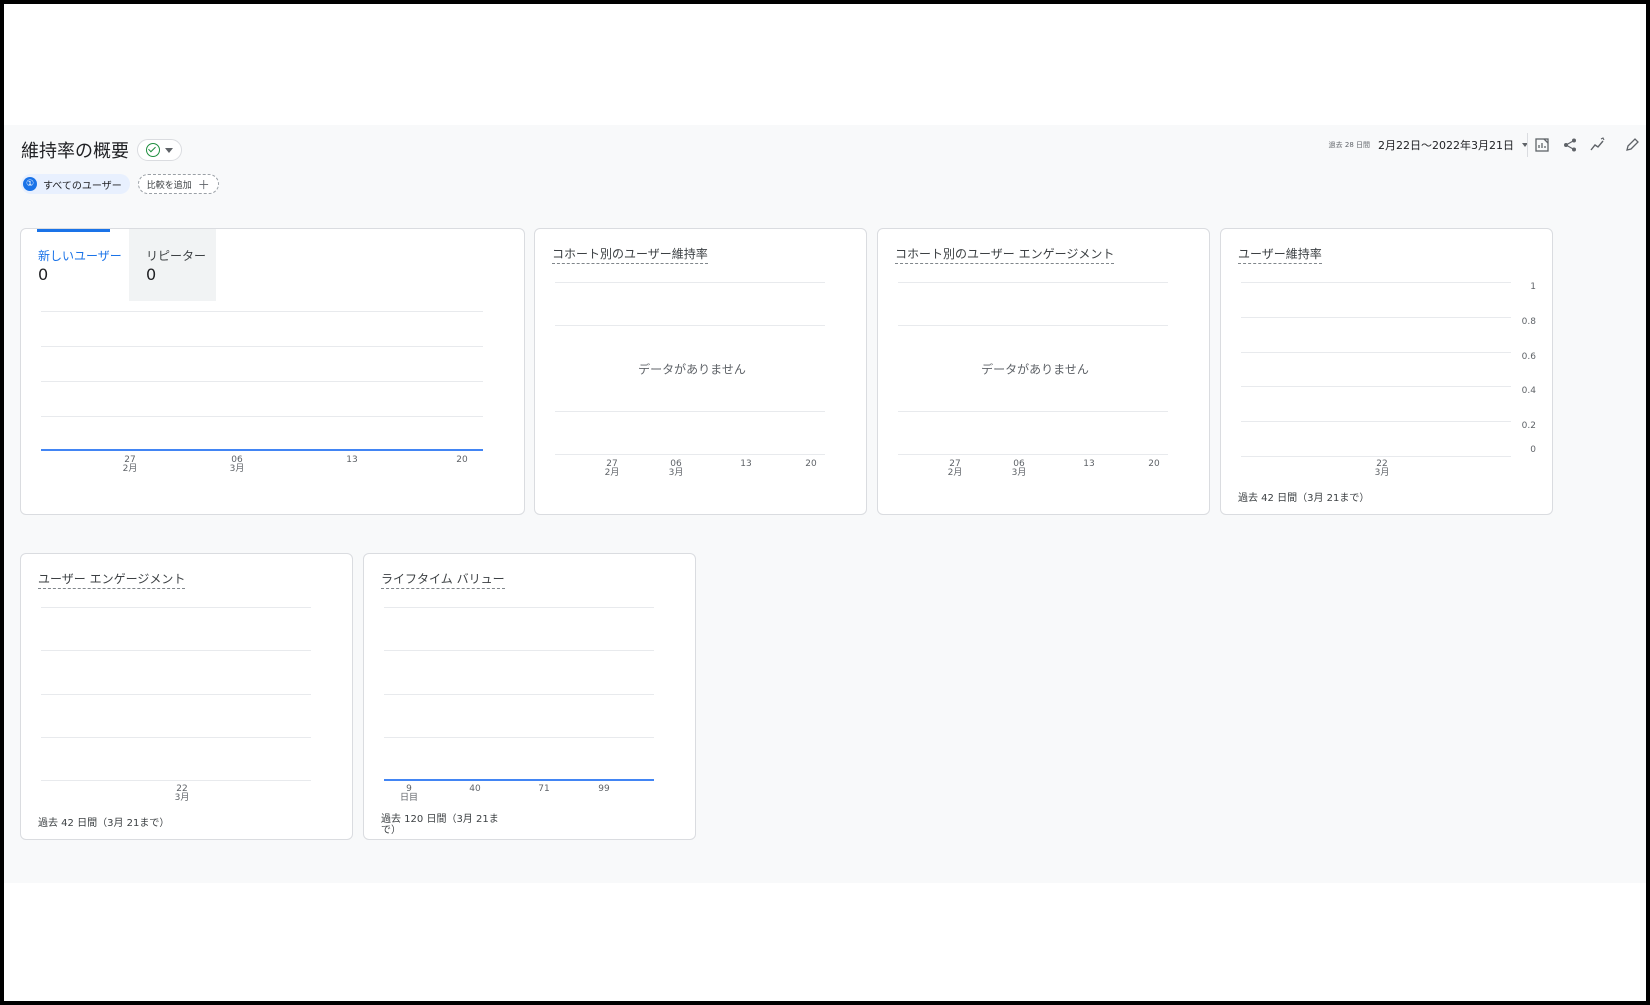 The height and width of the screenshot is (1005, 1650). I want to click on card-new-vs-returning-users: 新しいユーザー 0 リピーター 0 27 2月 06 3月 13 20, so click(272, 371).